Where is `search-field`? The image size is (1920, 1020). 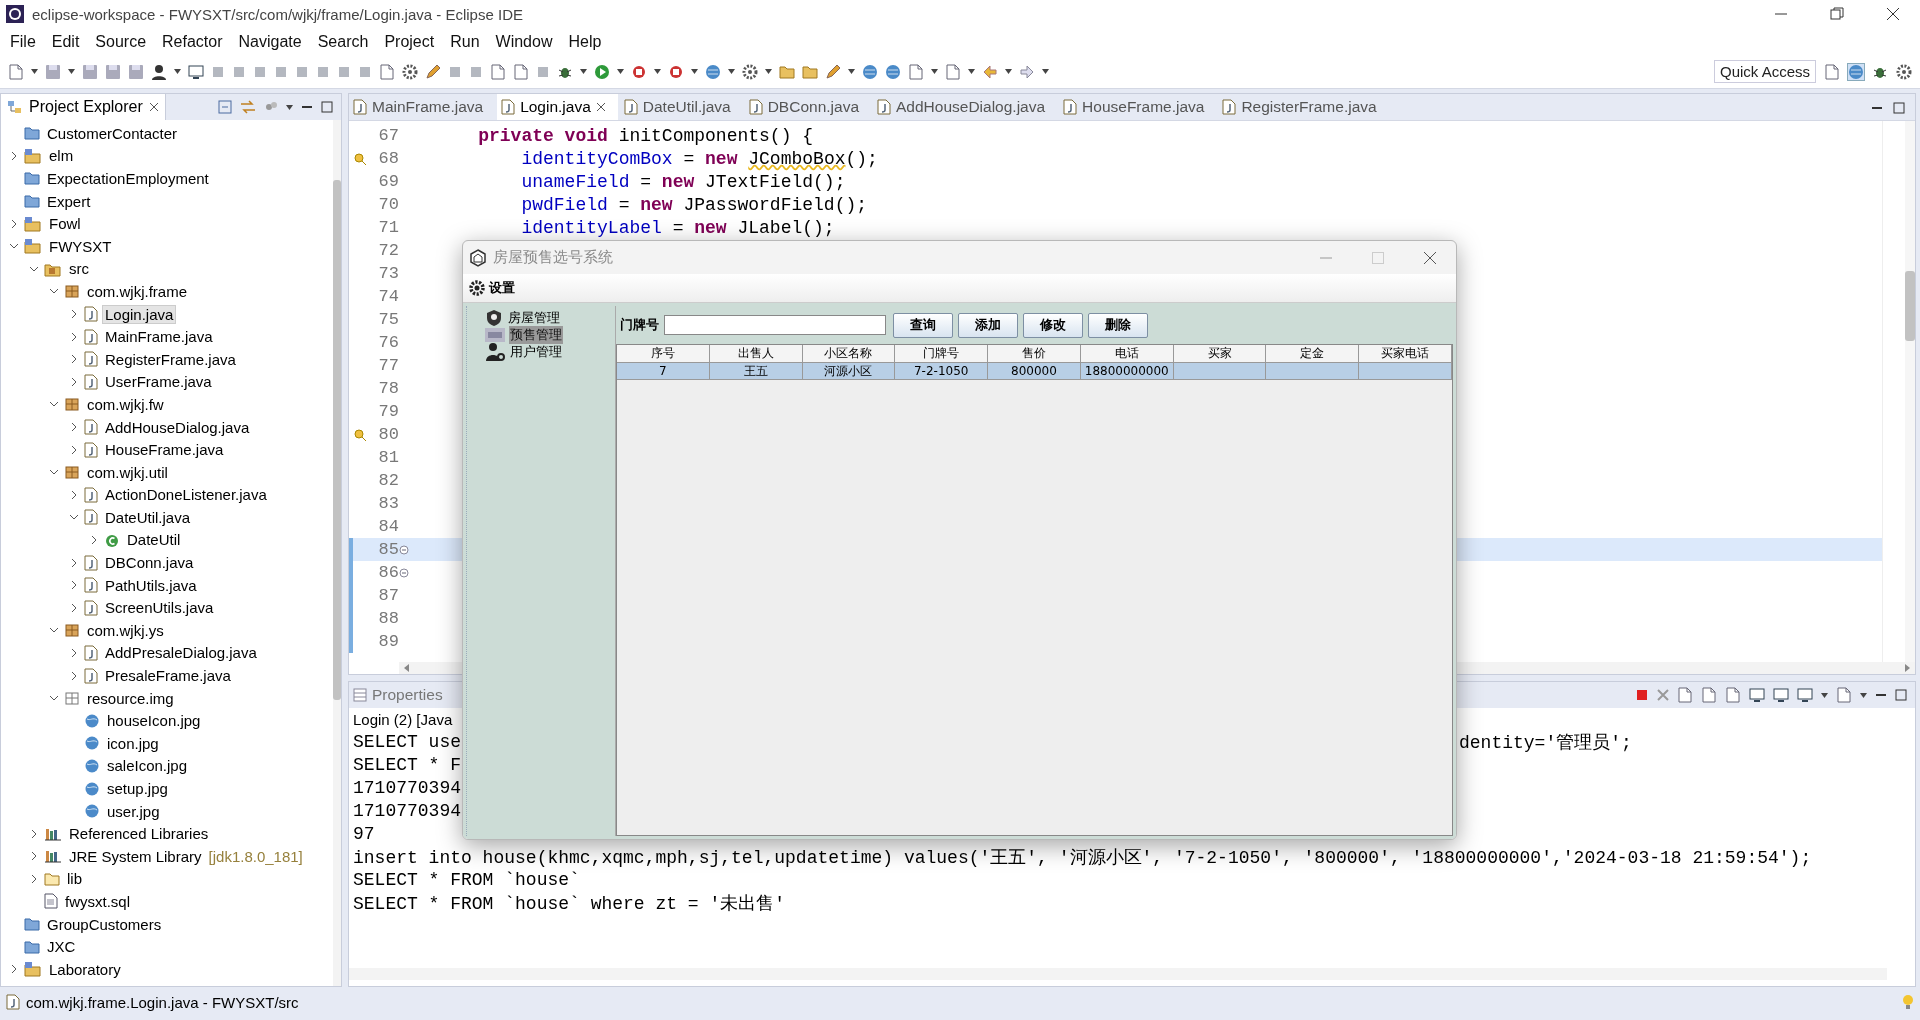
search-field is located at coordinates (775, 325).